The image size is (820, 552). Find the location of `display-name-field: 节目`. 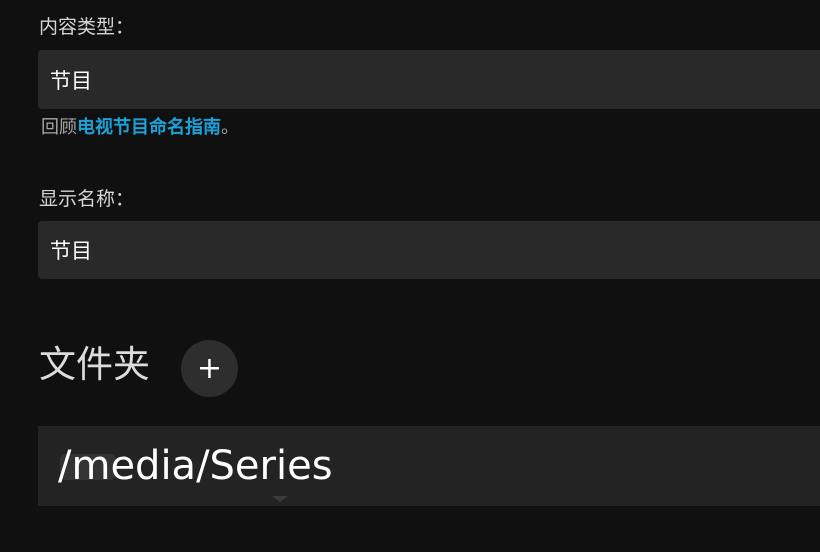

display-name-field: 节目 is located at coordinates (429, 250).